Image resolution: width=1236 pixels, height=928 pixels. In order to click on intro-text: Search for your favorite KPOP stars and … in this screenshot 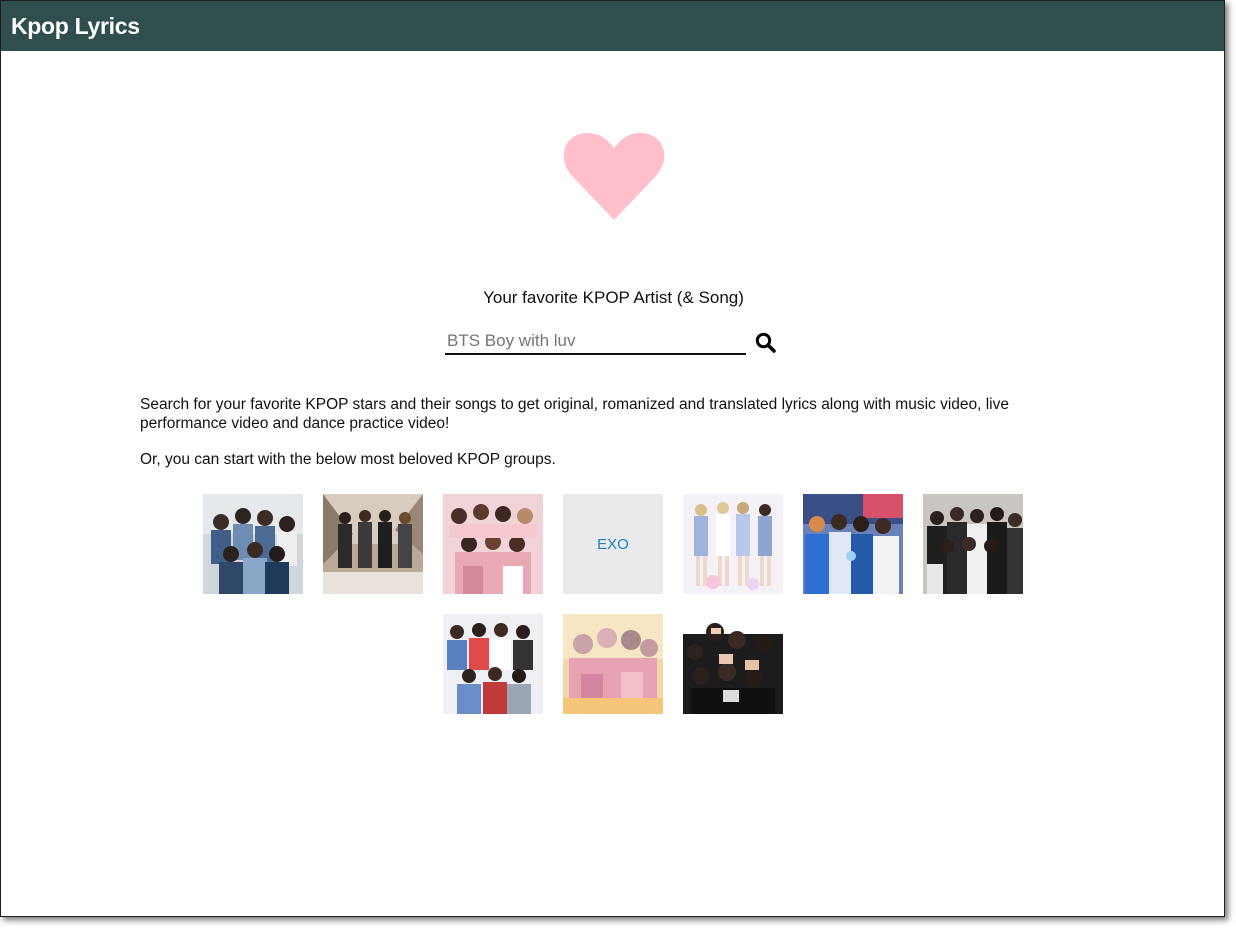, I will do `click(574, 414)`.